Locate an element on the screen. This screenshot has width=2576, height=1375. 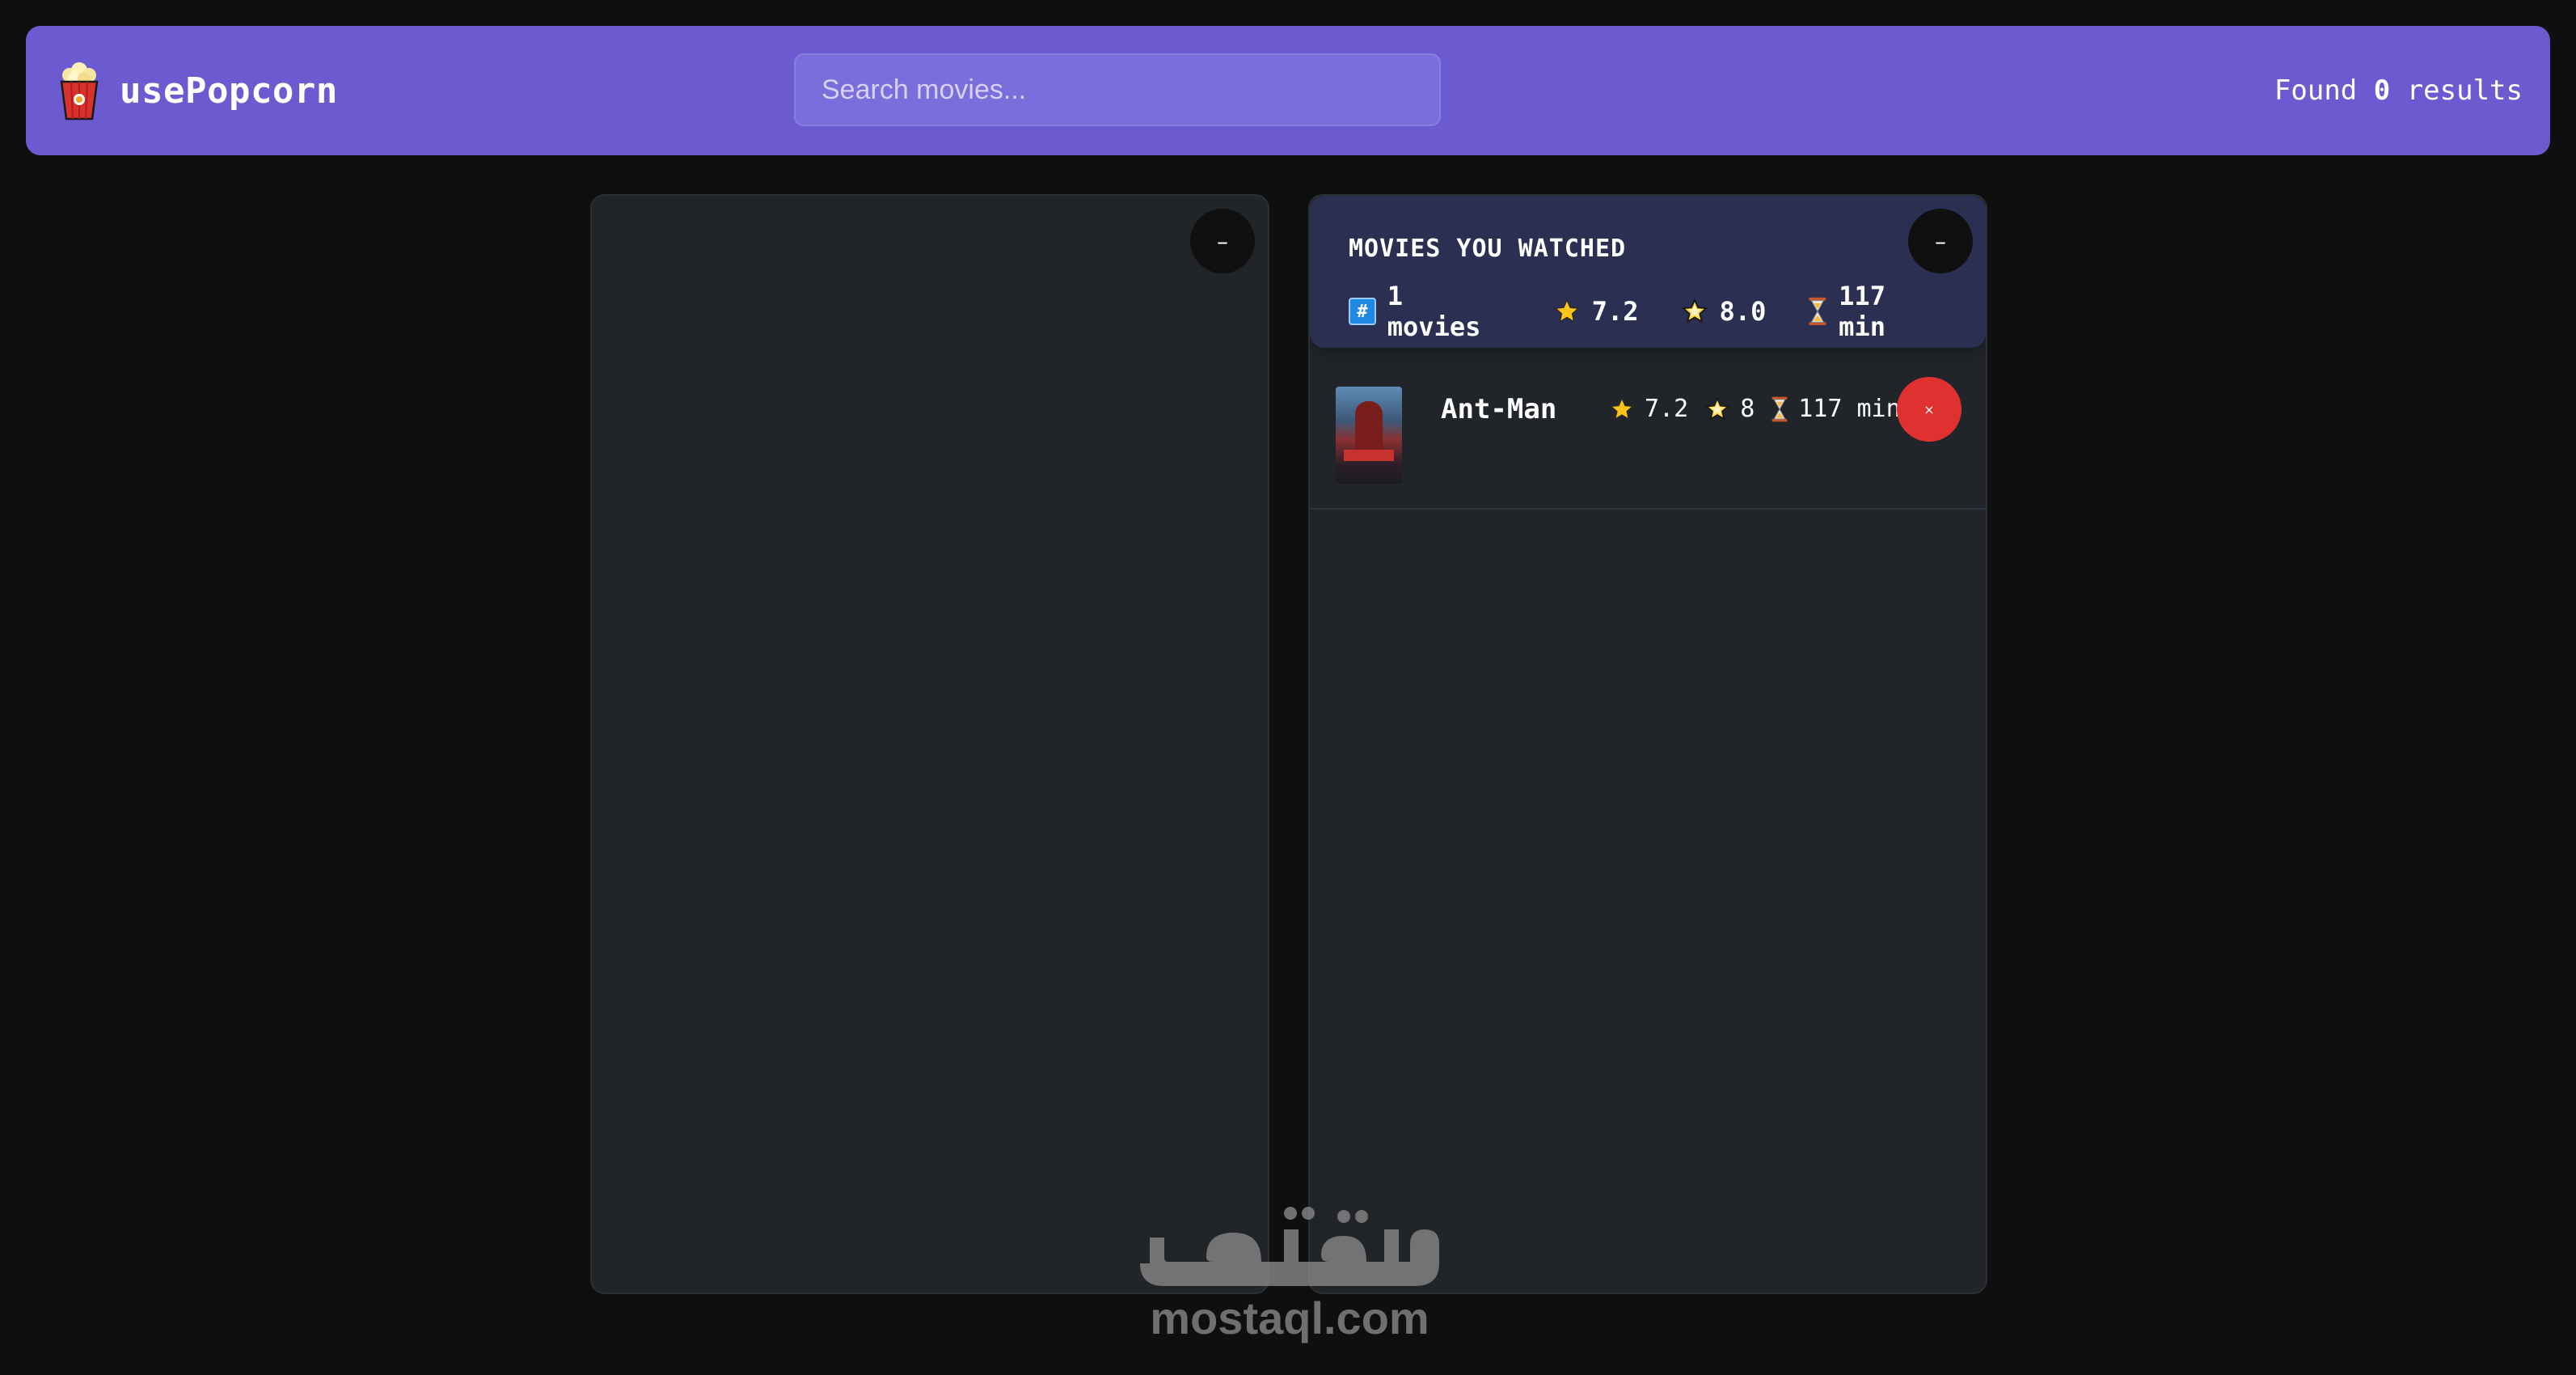
summary-stats: # 1 movies 7.2 8.0 117 min is located at coordinates (1648, 311).